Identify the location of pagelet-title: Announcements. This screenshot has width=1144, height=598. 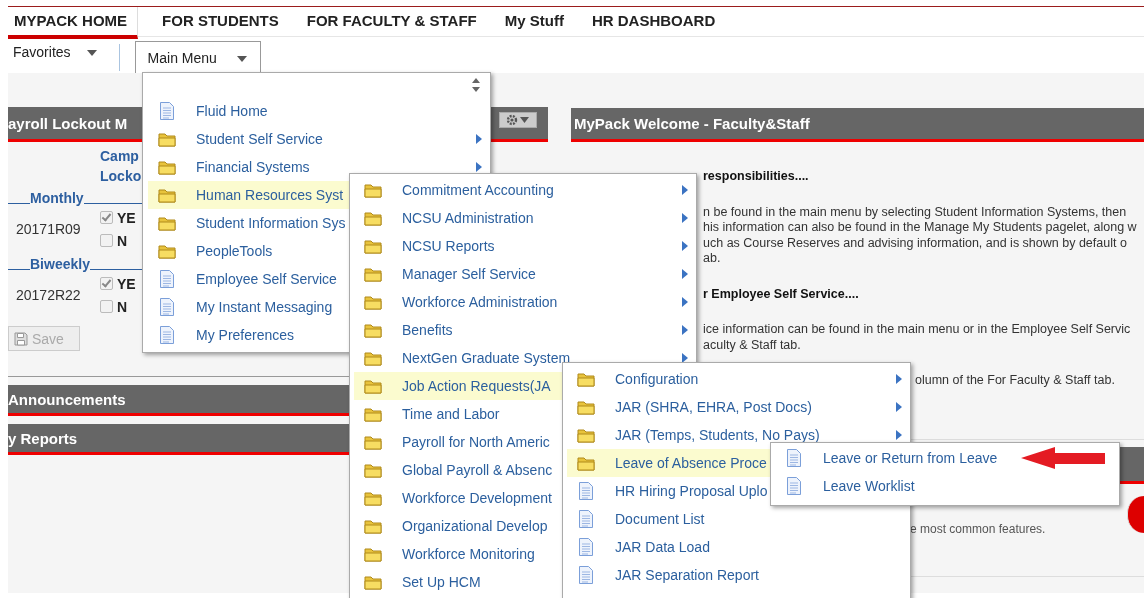
(67, 399).